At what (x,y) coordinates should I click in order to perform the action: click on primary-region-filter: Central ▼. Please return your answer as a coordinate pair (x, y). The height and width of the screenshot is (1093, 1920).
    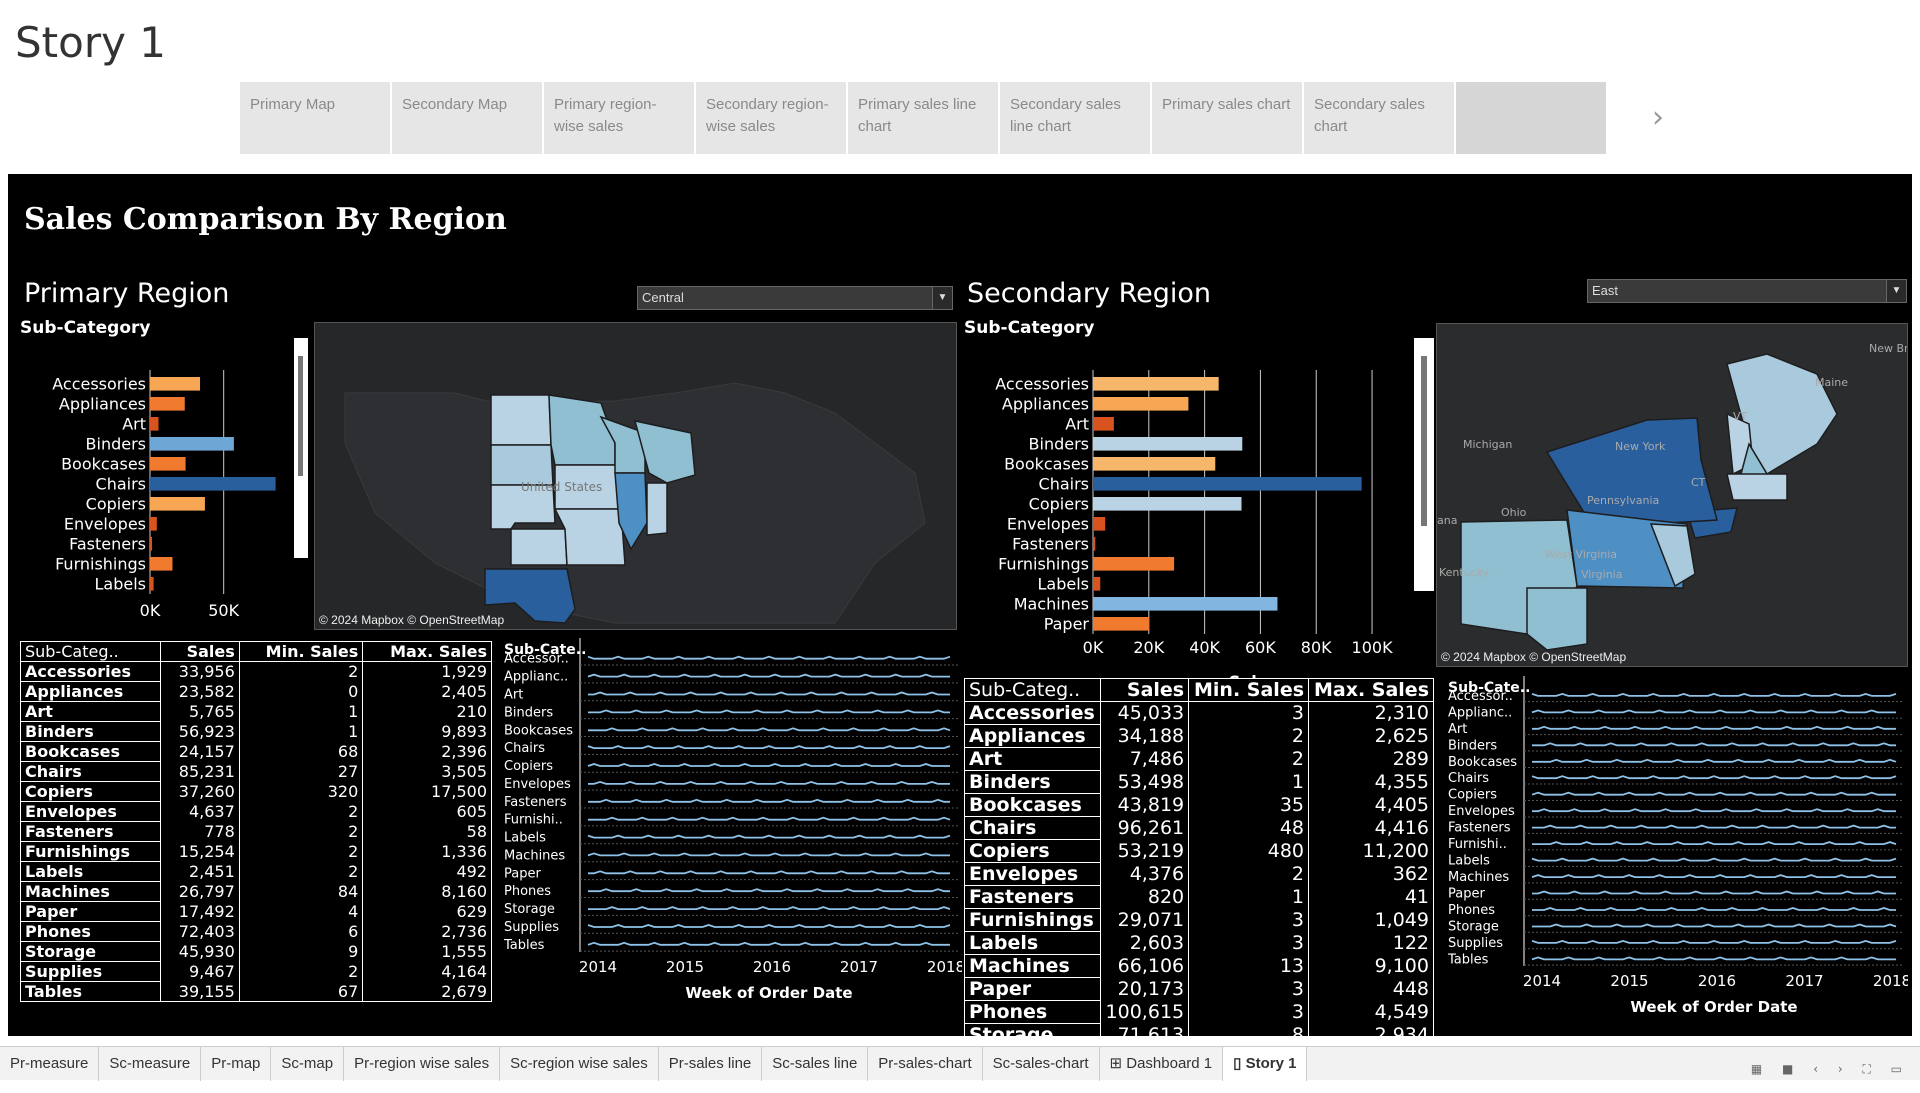
    Looking at the image, I should click on (795, 298).